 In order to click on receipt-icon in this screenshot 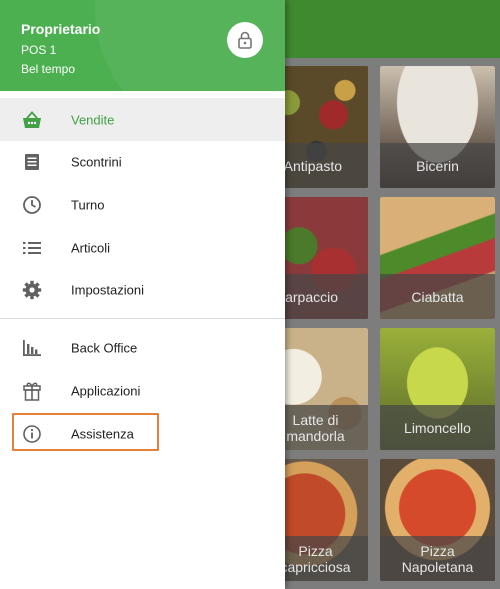, I will do `click(32, 162)`.